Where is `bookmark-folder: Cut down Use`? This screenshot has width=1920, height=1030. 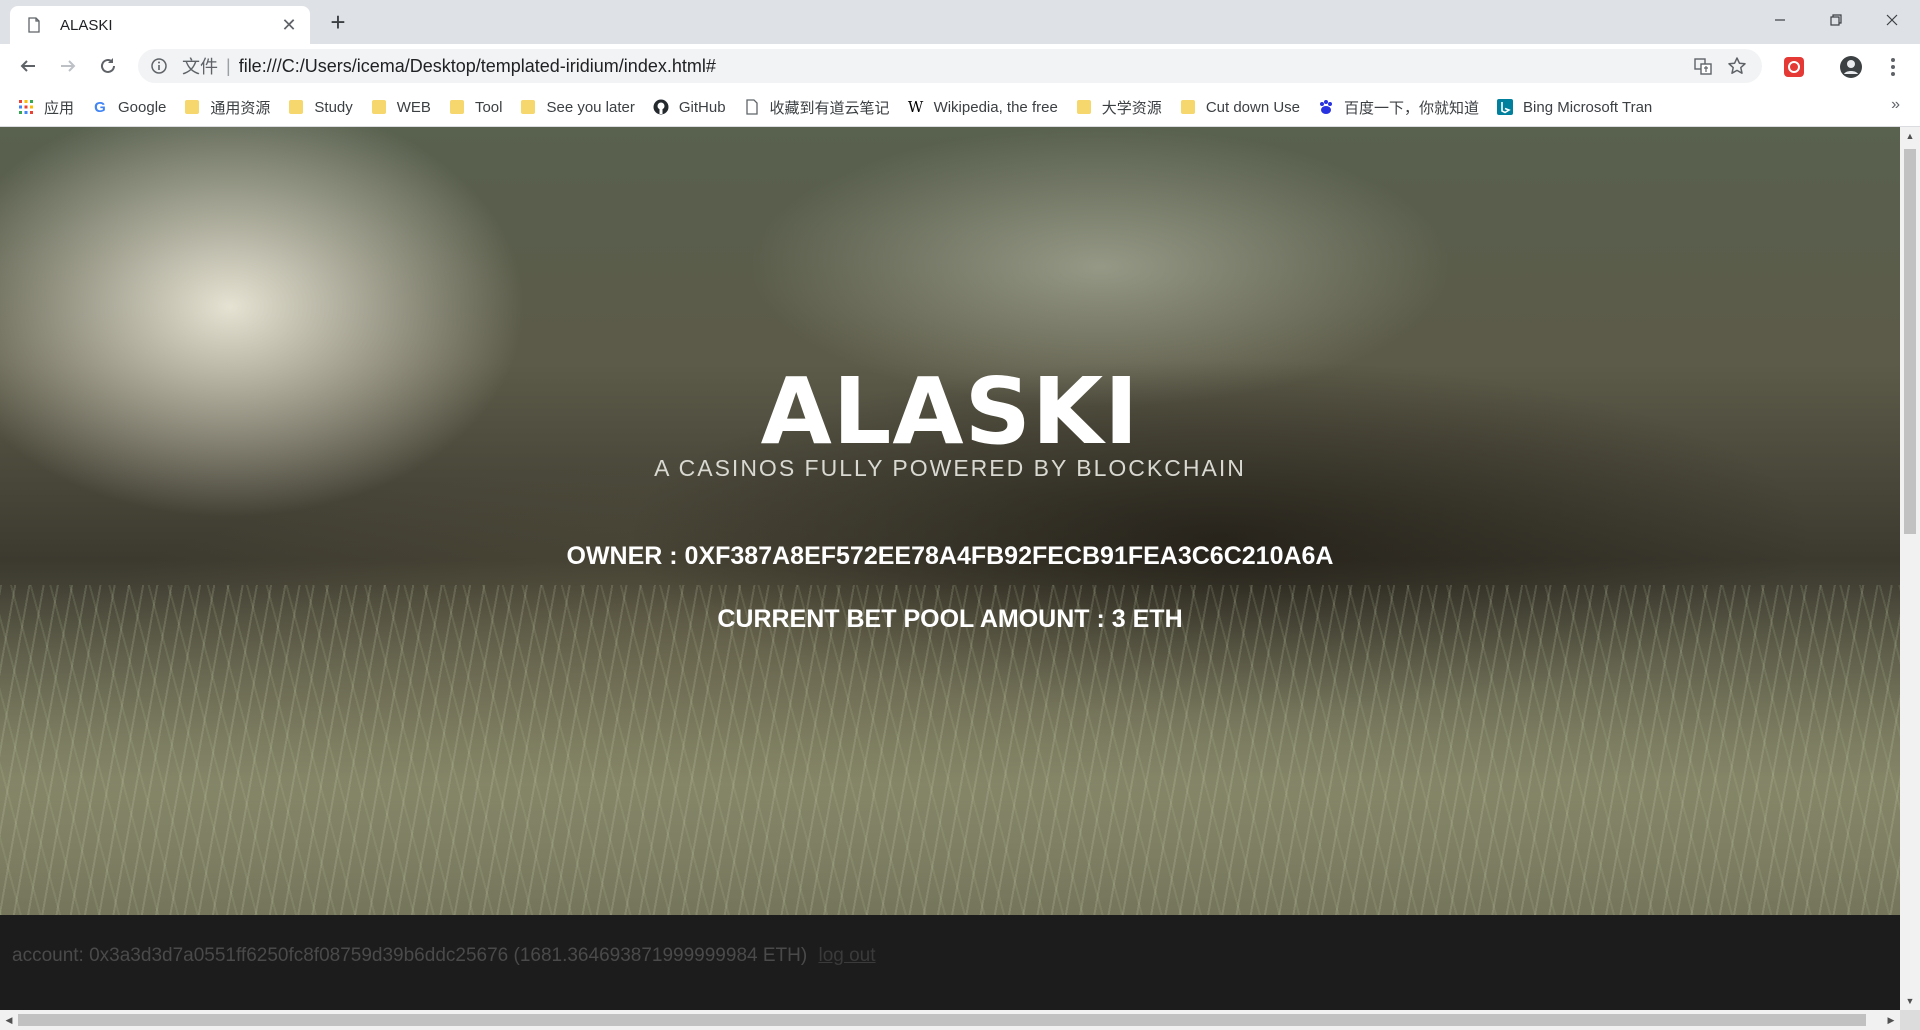
bookmark-folder: Cut down Use is located at coordinates (1240, 107).